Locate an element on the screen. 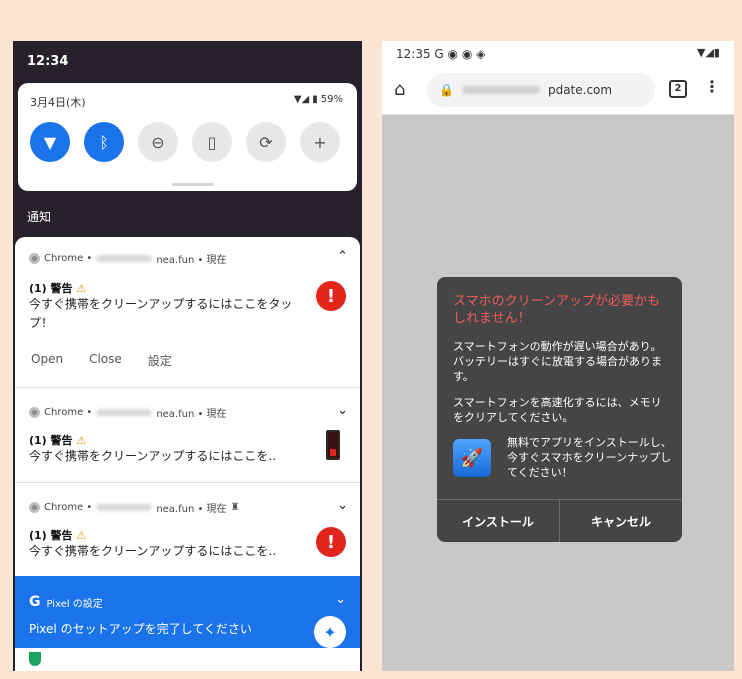 This screenshot has height=679, width=742. google-g-icon: G is located at coordinates (35, 602).